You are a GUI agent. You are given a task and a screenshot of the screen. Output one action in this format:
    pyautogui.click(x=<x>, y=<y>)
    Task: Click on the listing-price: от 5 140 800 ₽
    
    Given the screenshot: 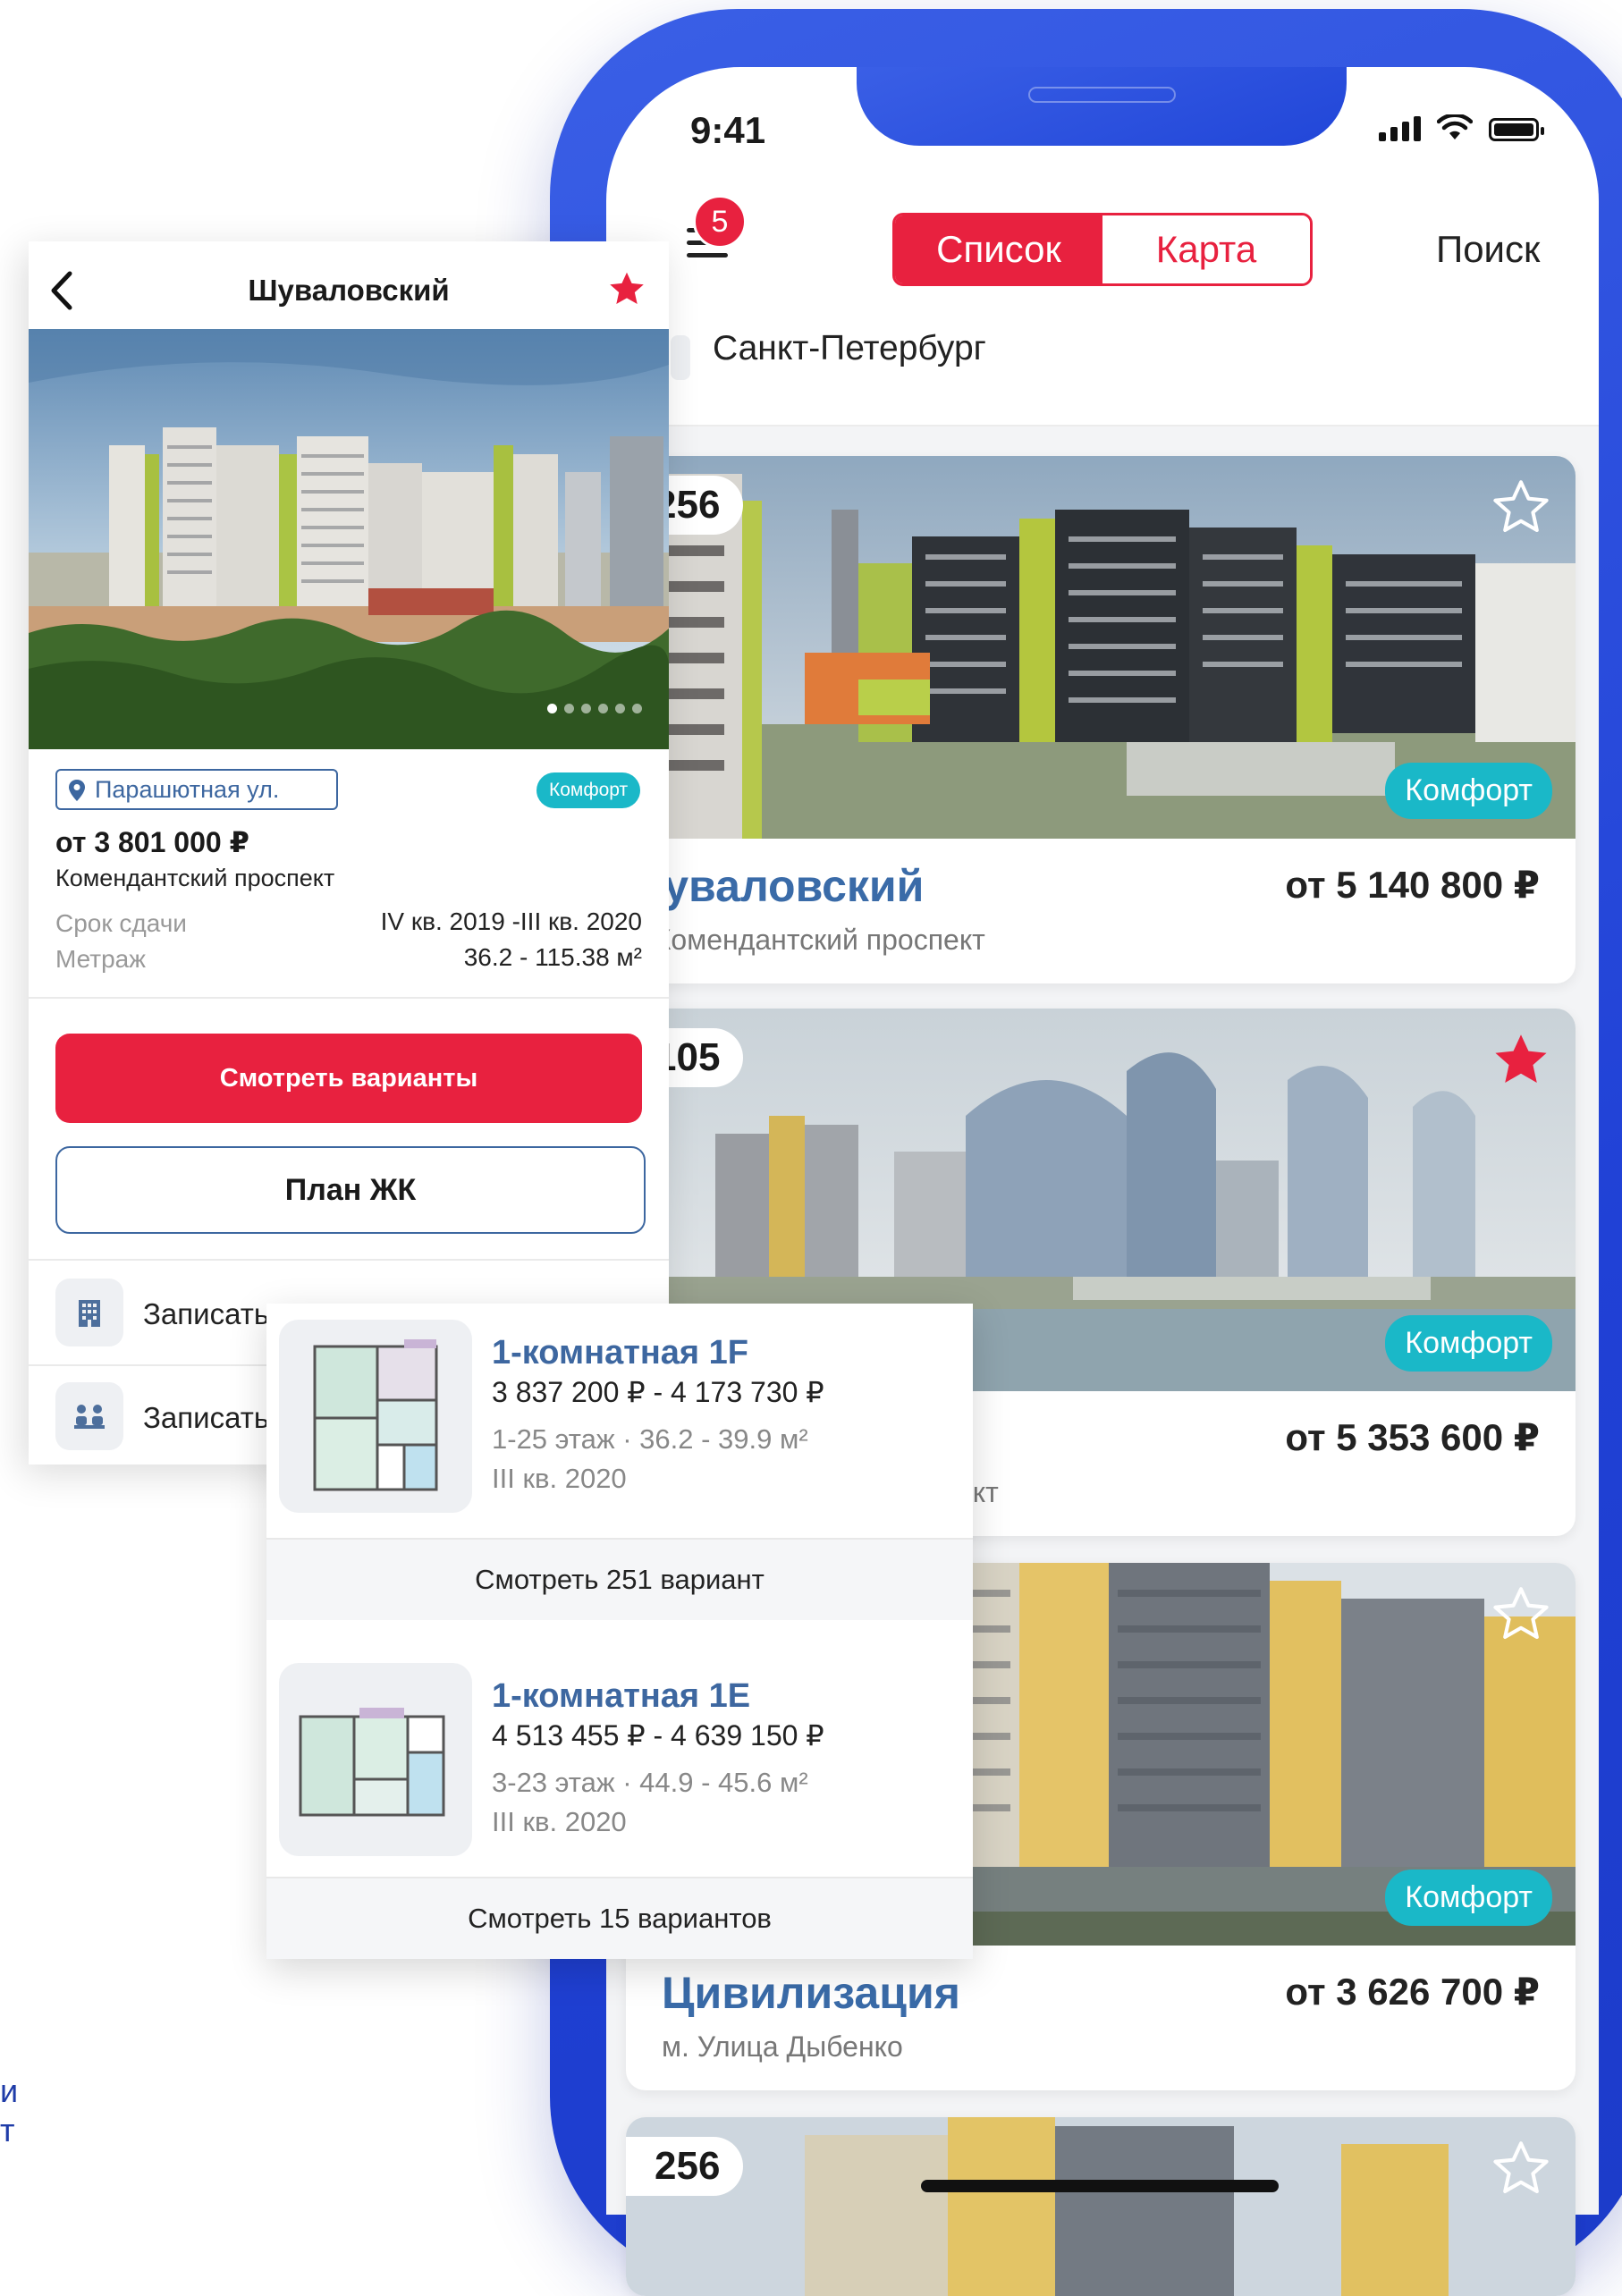 What is the action you would take?
    pyautogui.click(x=1412, y=885)
    